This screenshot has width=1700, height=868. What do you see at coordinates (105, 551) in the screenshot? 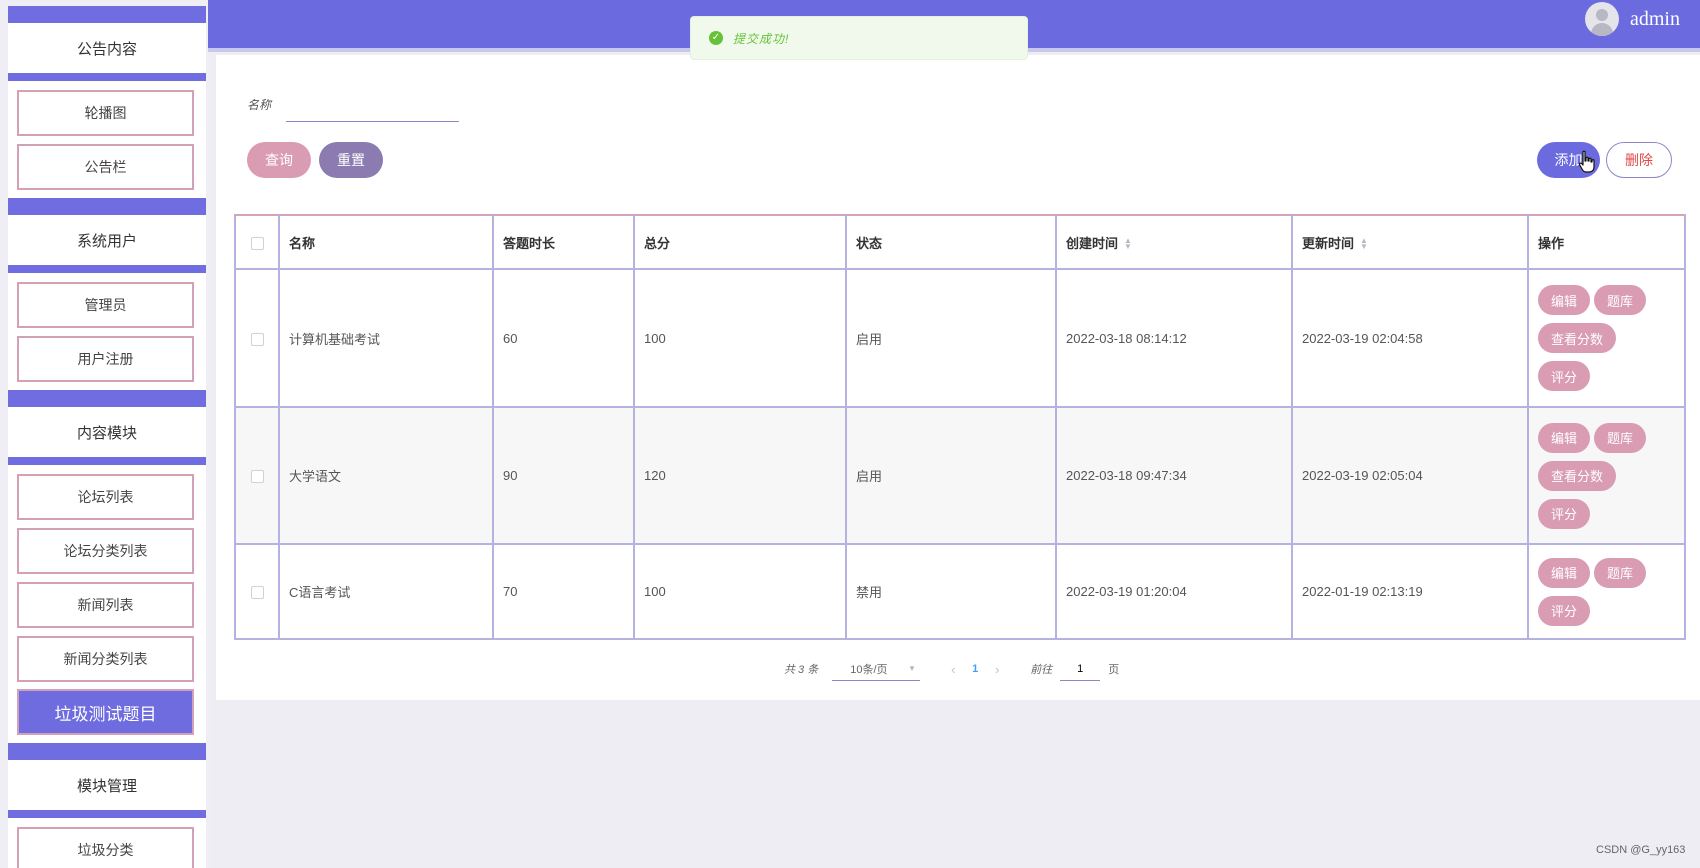
I see `sidebar-item-forum-category-list: 论坛分类列表` at bounding box center [105, 551].